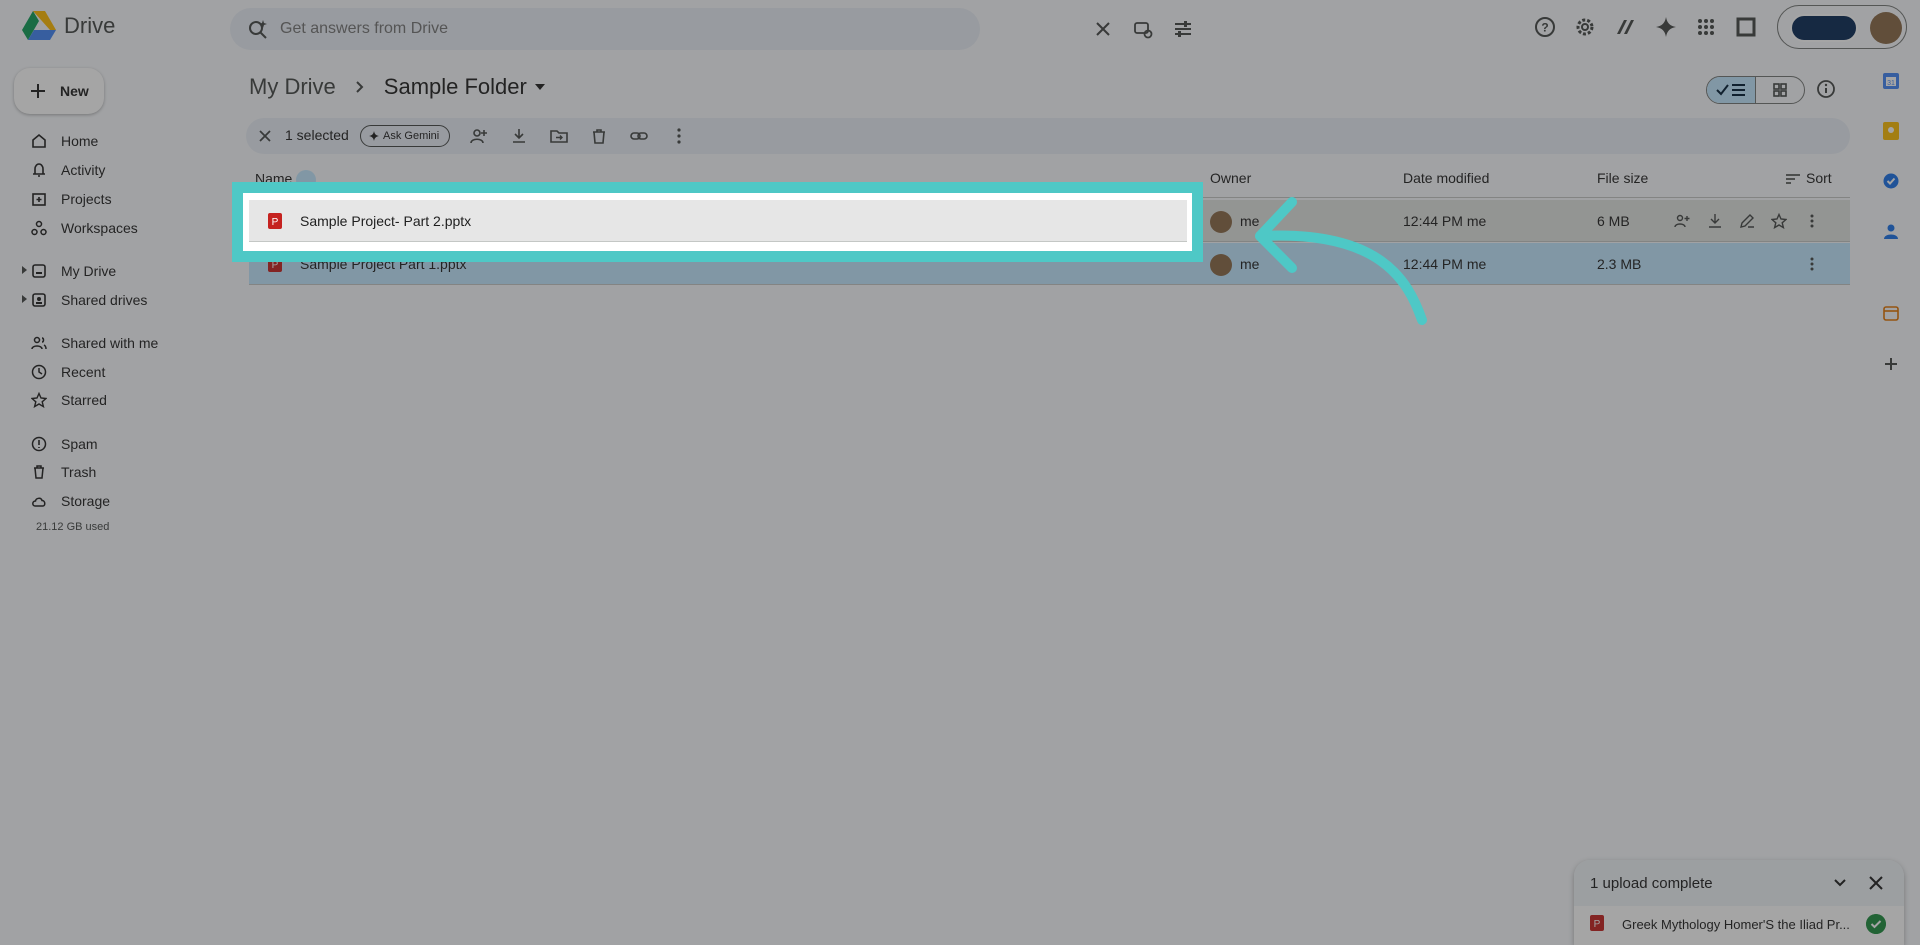 The image size is (1920, 945). Describe the element at coordinates (1891, 181) in the screenshot. I see `tasks-icon` at that location.